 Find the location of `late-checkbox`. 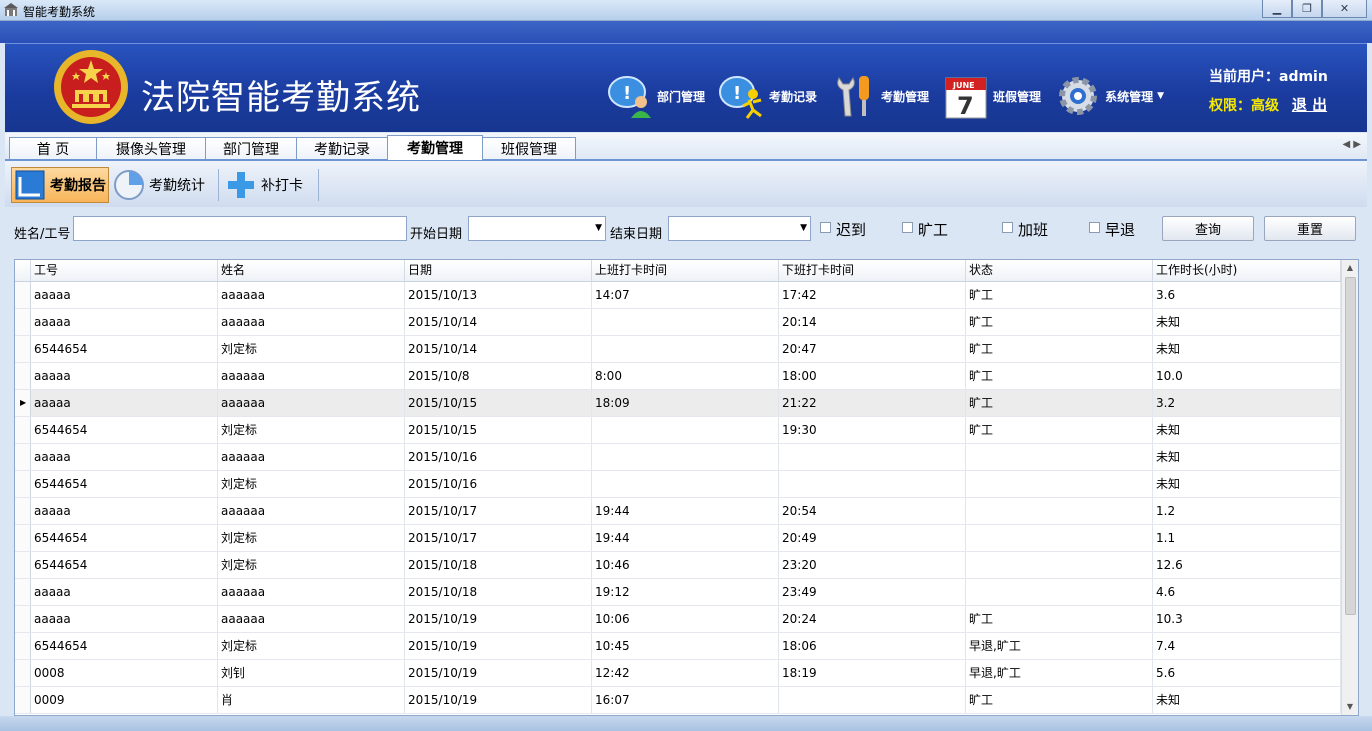

late-checkbox is located at coordinates (825, 227).